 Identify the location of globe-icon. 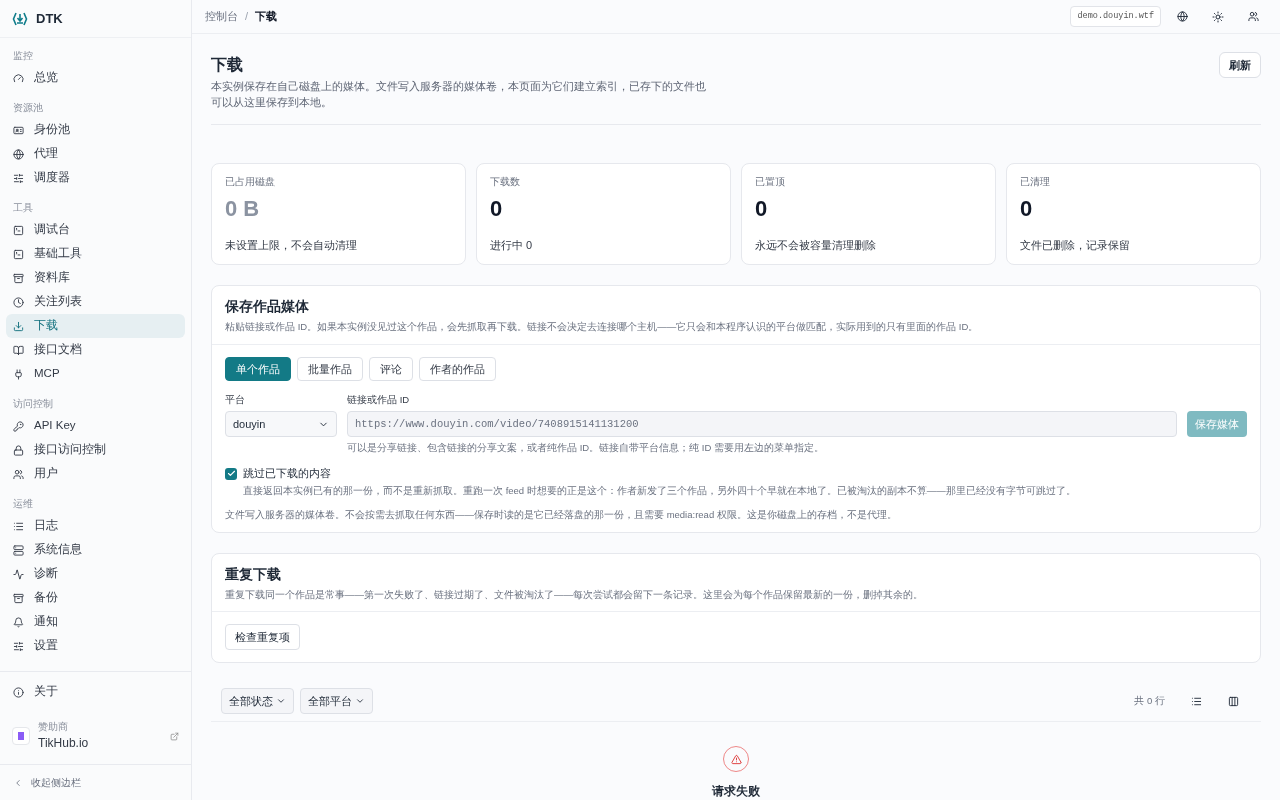
(18, 154).